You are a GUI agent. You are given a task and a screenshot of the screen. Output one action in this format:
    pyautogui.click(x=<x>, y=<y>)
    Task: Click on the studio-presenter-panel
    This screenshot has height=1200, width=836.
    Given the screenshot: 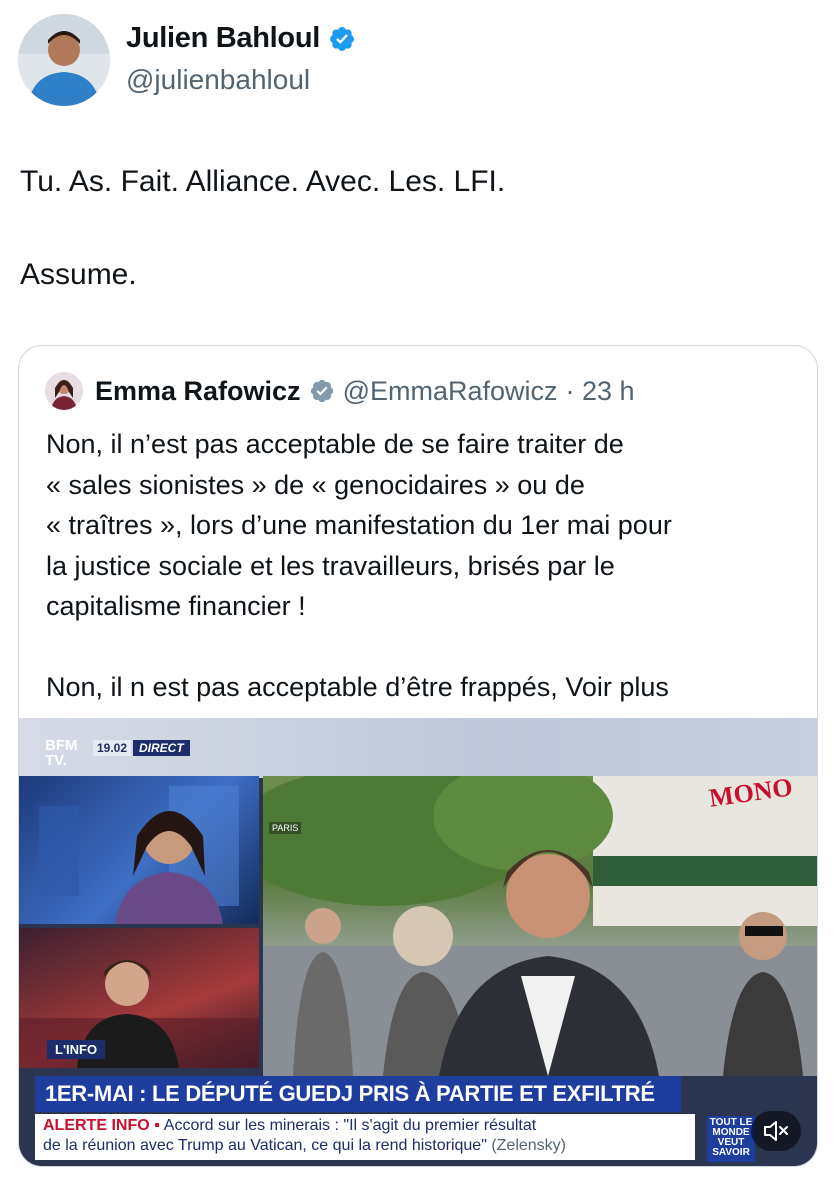 What is the action you would take?
    pyautogui.click(x=139, y=850)
    